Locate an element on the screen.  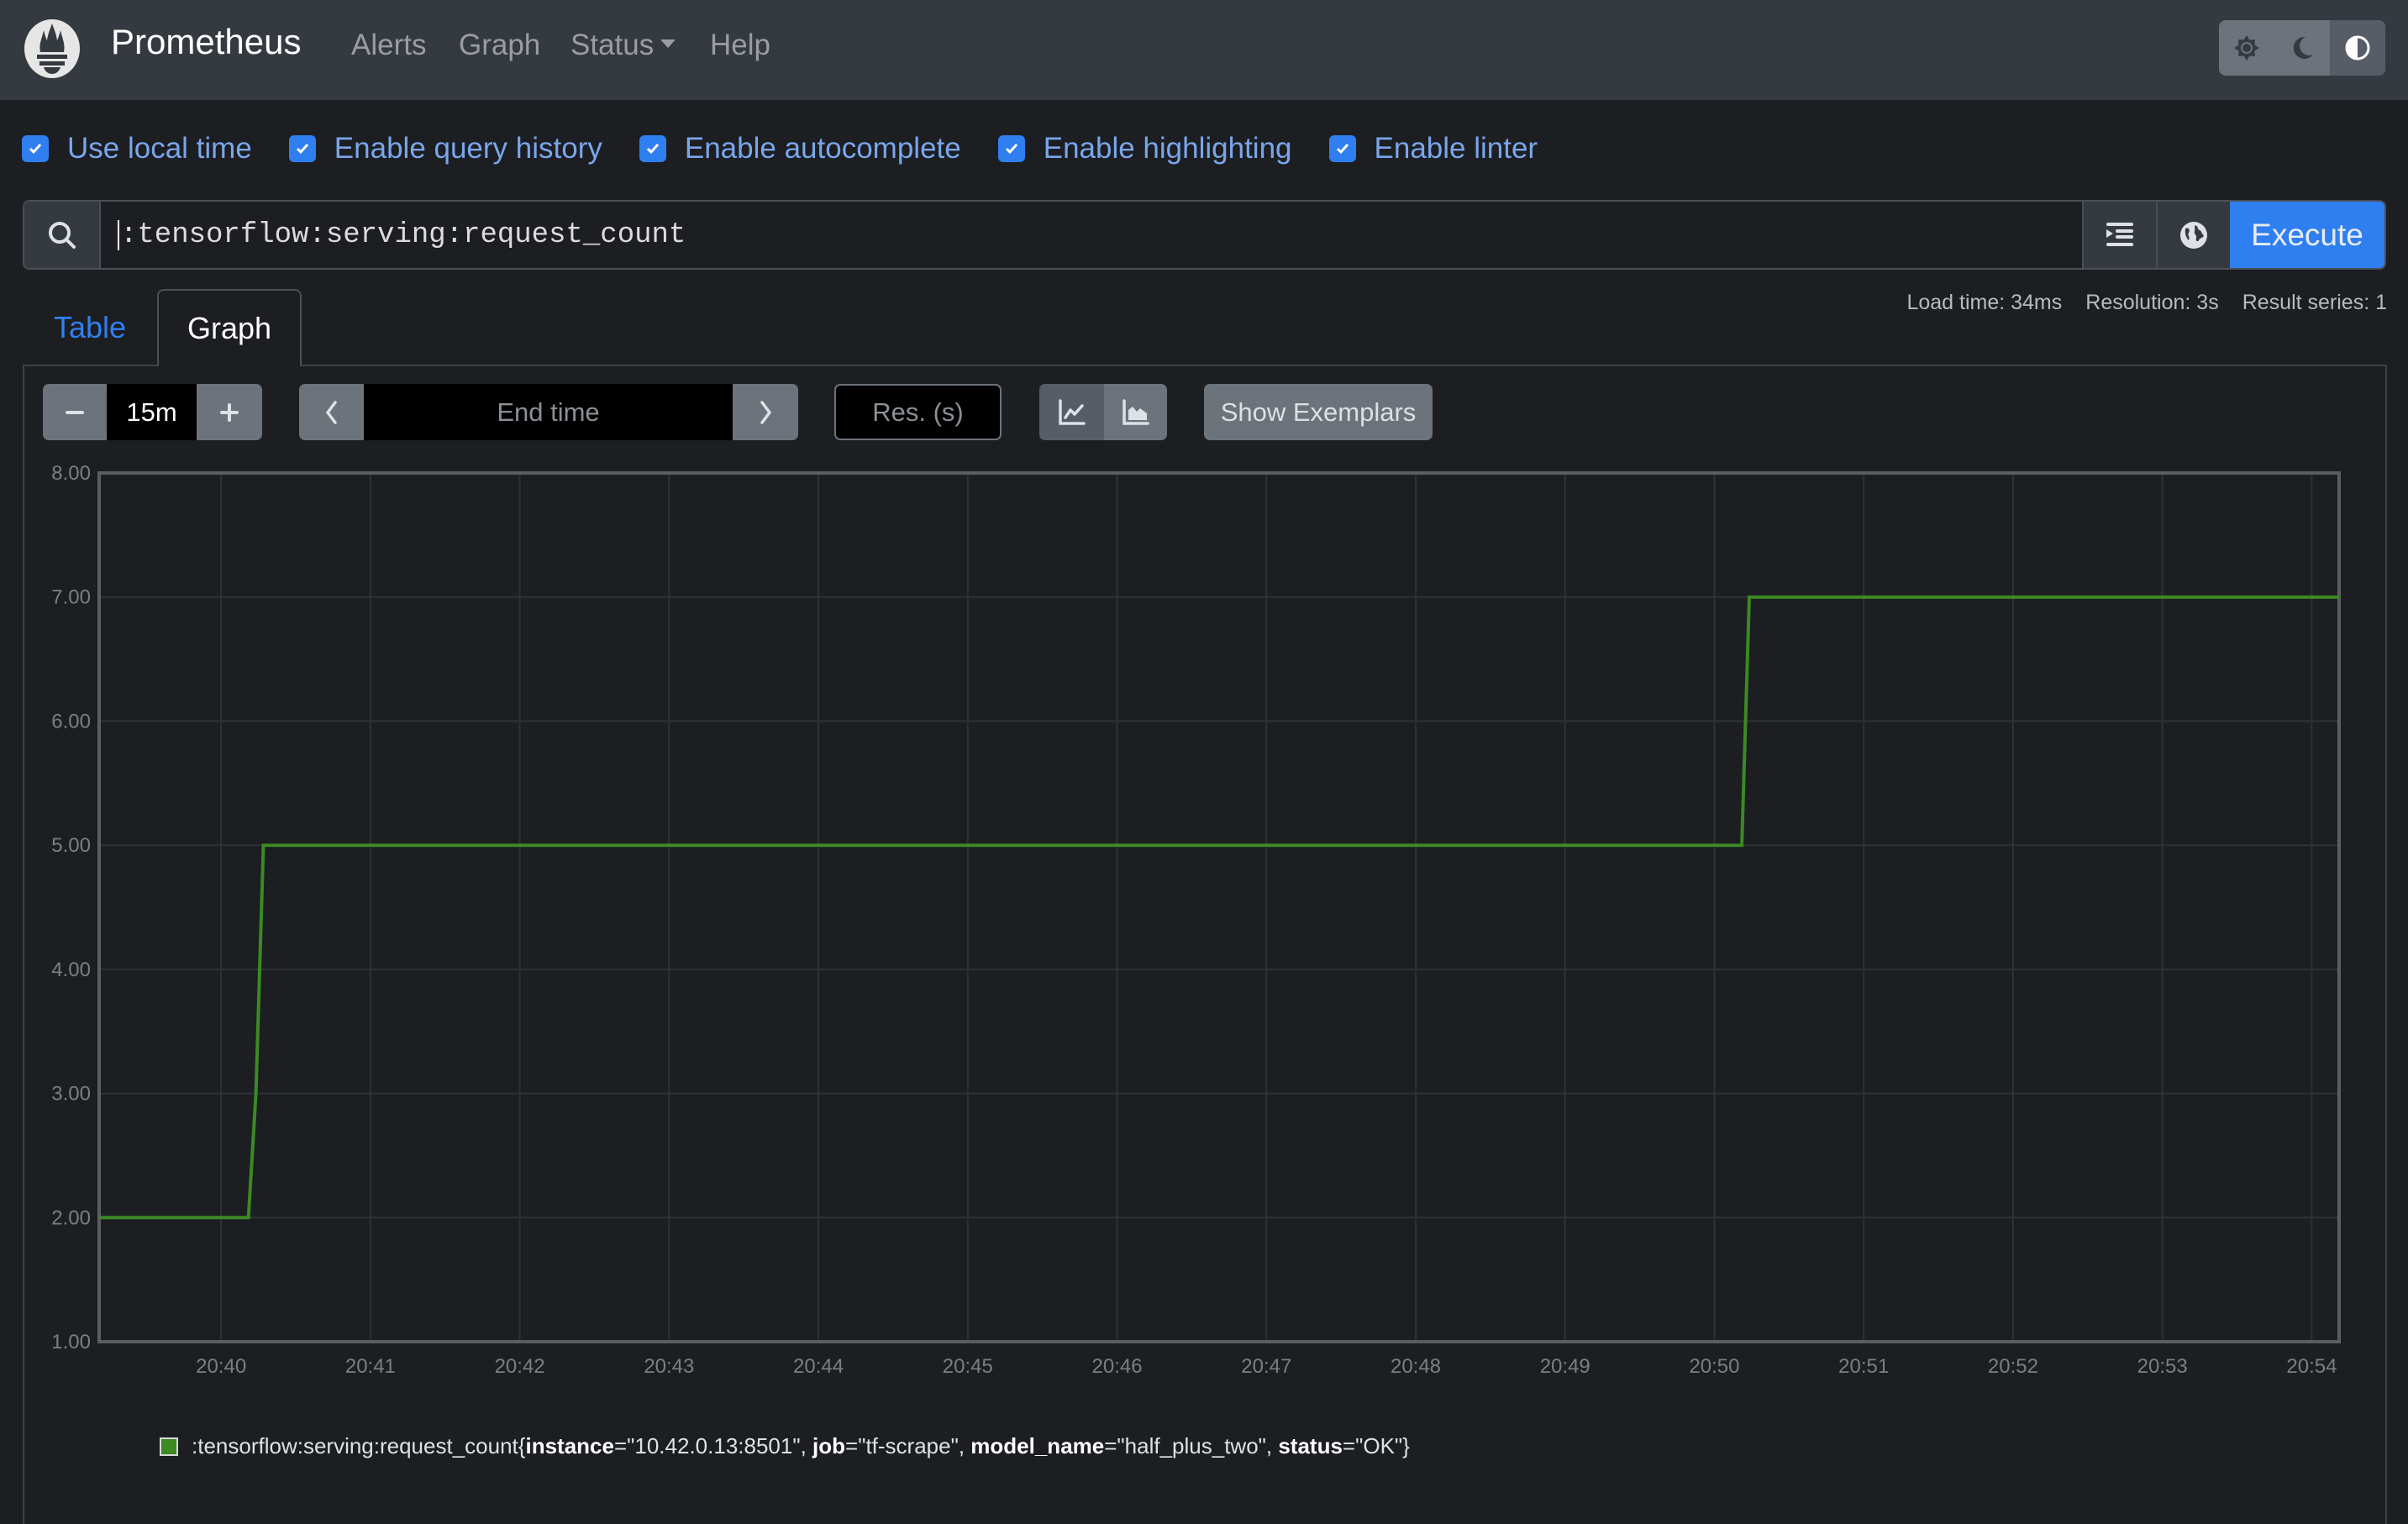
format-expression-button is located at coordinates (2119, 235).